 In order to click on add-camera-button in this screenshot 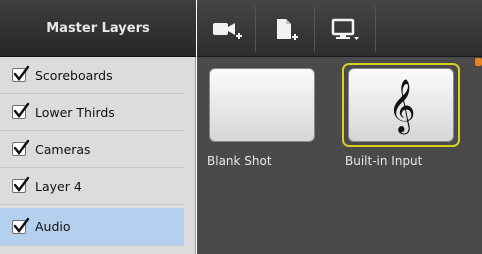, I will do `click(227, 30)`.